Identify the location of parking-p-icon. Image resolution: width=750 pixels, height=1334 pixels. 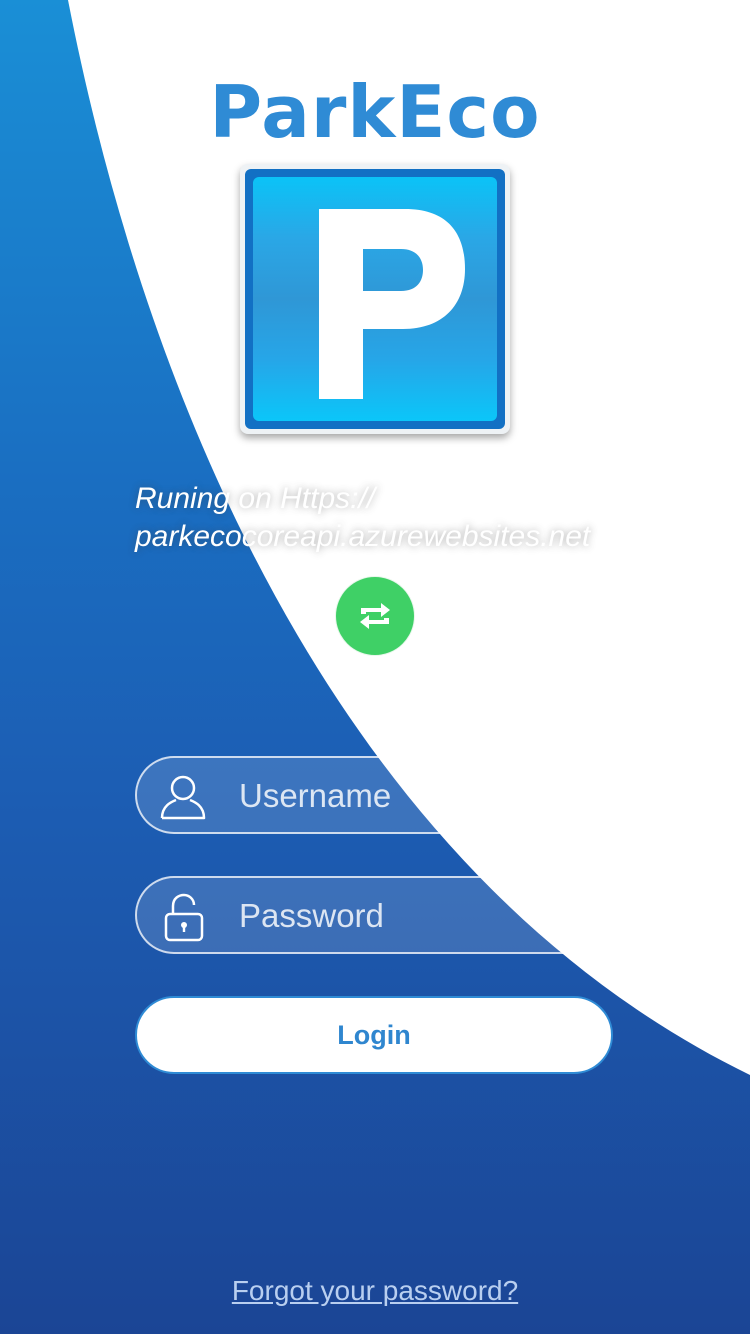
(392, 304).